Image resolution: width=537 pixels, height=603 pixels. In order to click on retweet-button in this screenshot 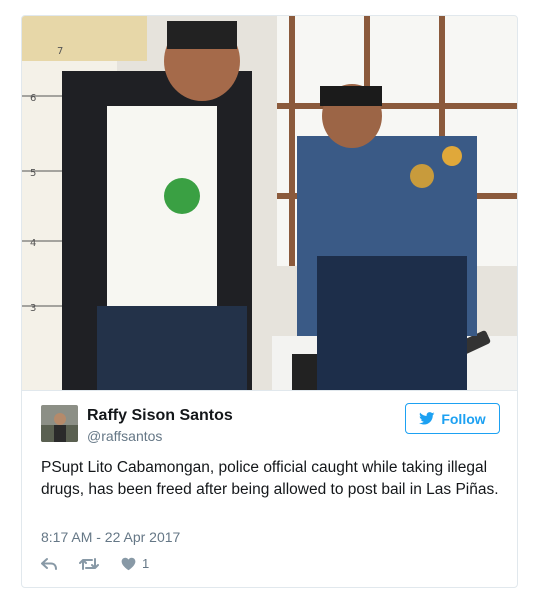, I will do `click(89, 564)`.